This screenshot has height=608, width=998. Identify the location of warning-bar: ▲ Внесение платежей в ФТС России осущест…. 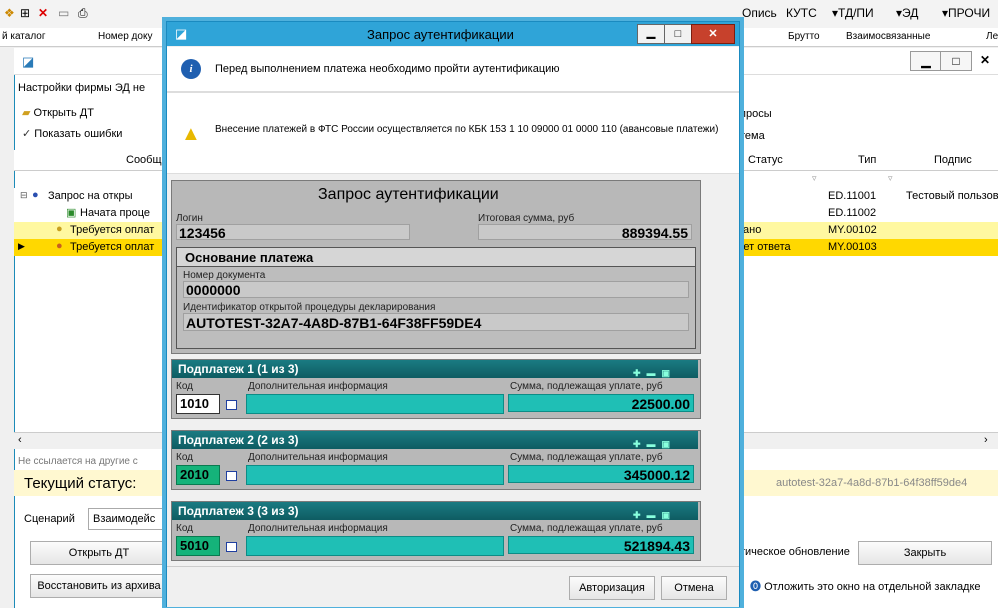
(453, 133).